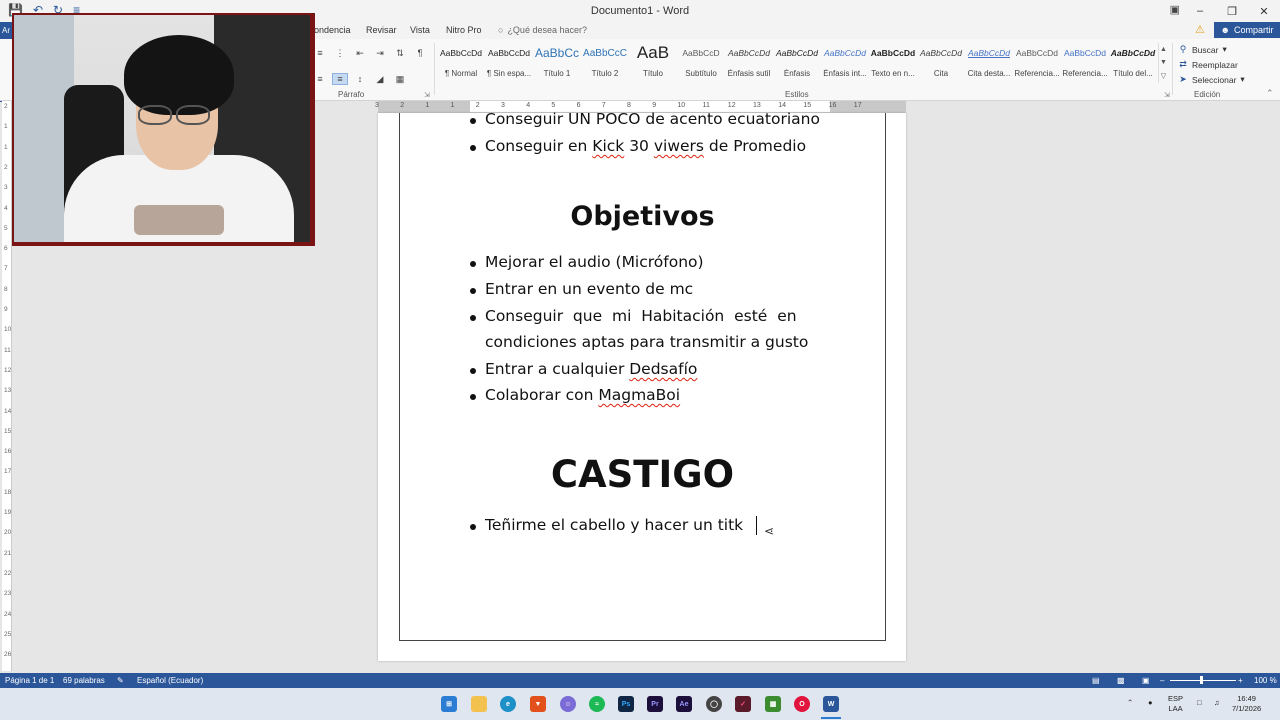 The height and width of the screenshot is (720, 1280). Describe the element at coordinates (714, 704) in the screenshot. I see `obs-icon: ◯` at that location.